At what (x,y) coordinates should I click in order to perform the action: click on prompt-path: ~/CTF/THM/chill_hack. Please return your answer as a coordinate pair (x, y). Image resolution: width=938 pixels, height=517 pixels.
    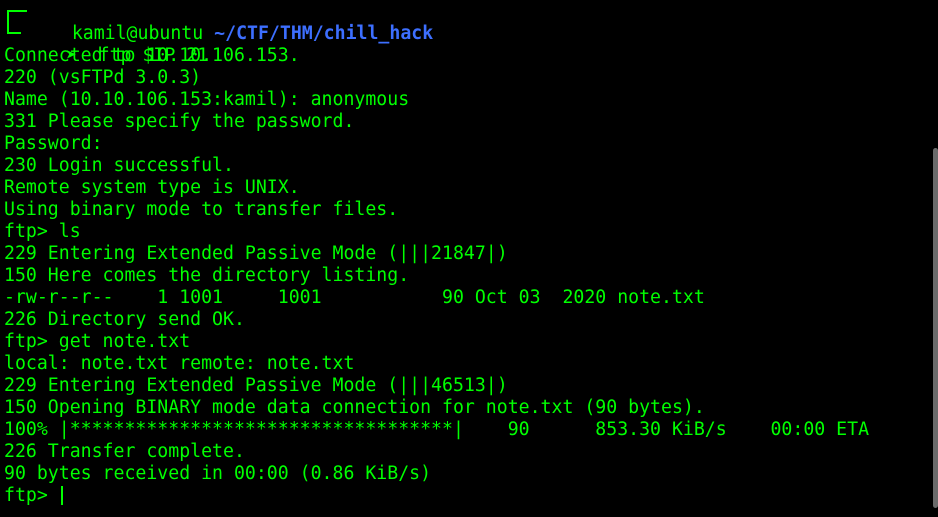
    Looking at the image, I should click on (324, 33).